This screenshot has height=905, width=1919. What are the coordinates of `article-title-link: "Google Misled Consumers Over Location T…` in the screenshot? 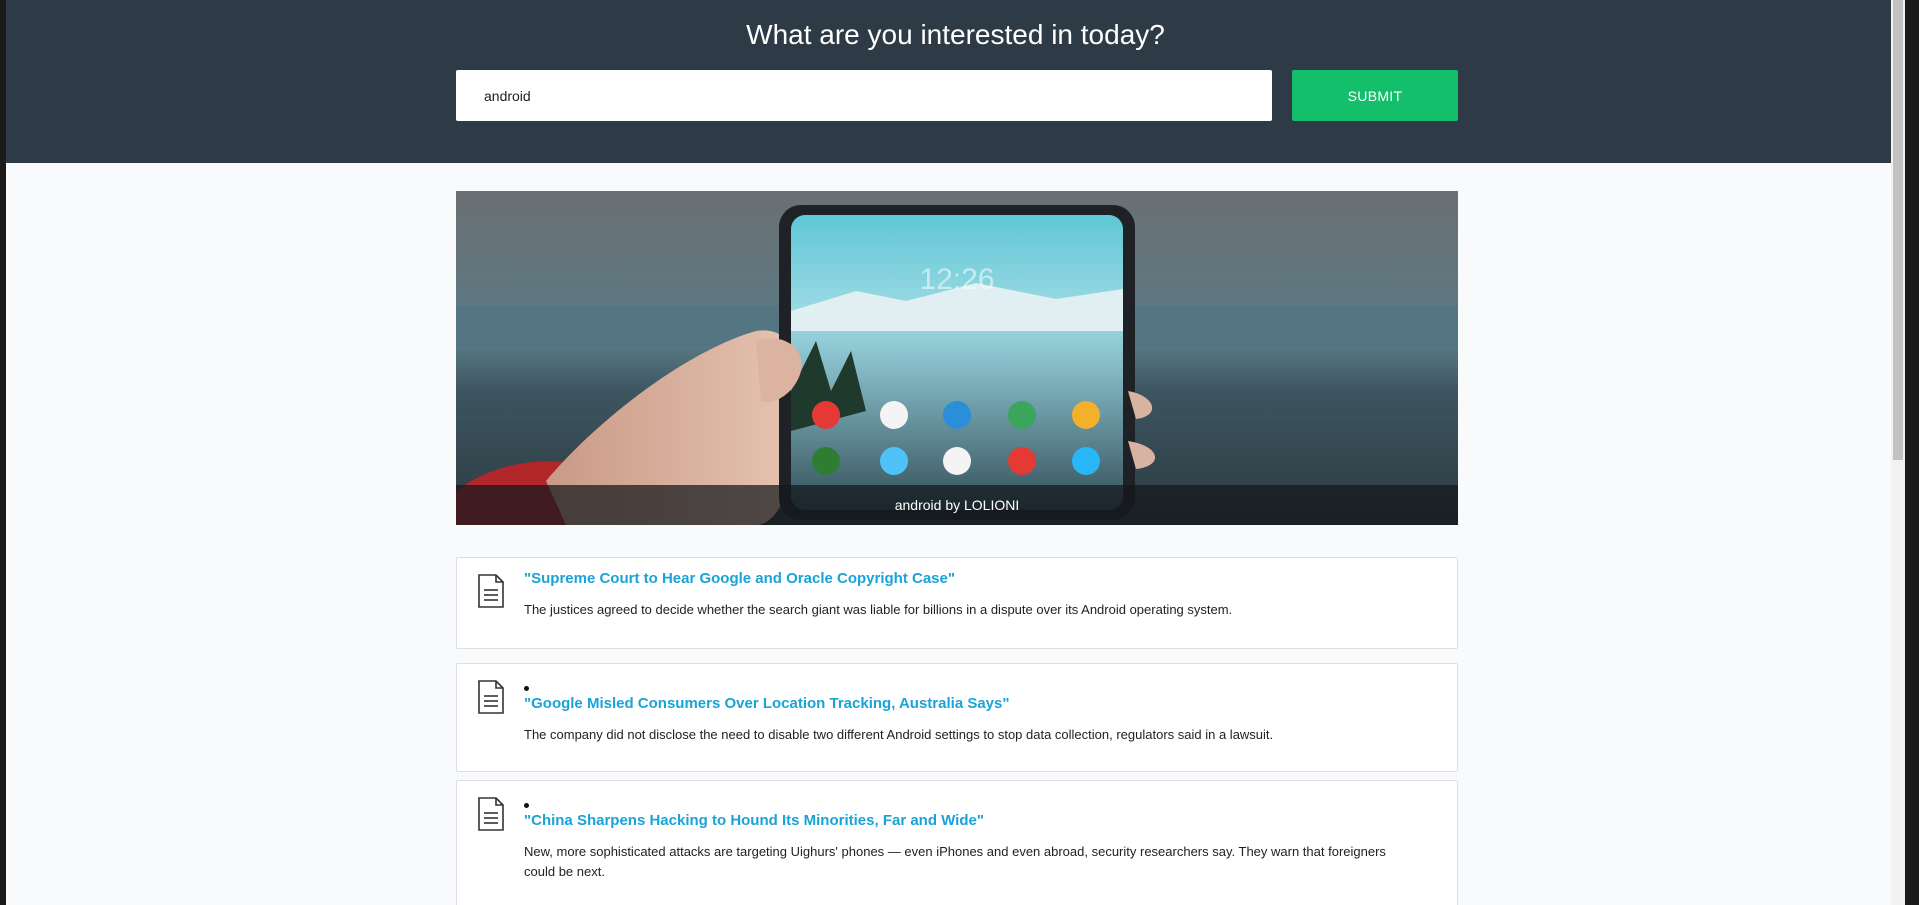 It's located at (766, 704).